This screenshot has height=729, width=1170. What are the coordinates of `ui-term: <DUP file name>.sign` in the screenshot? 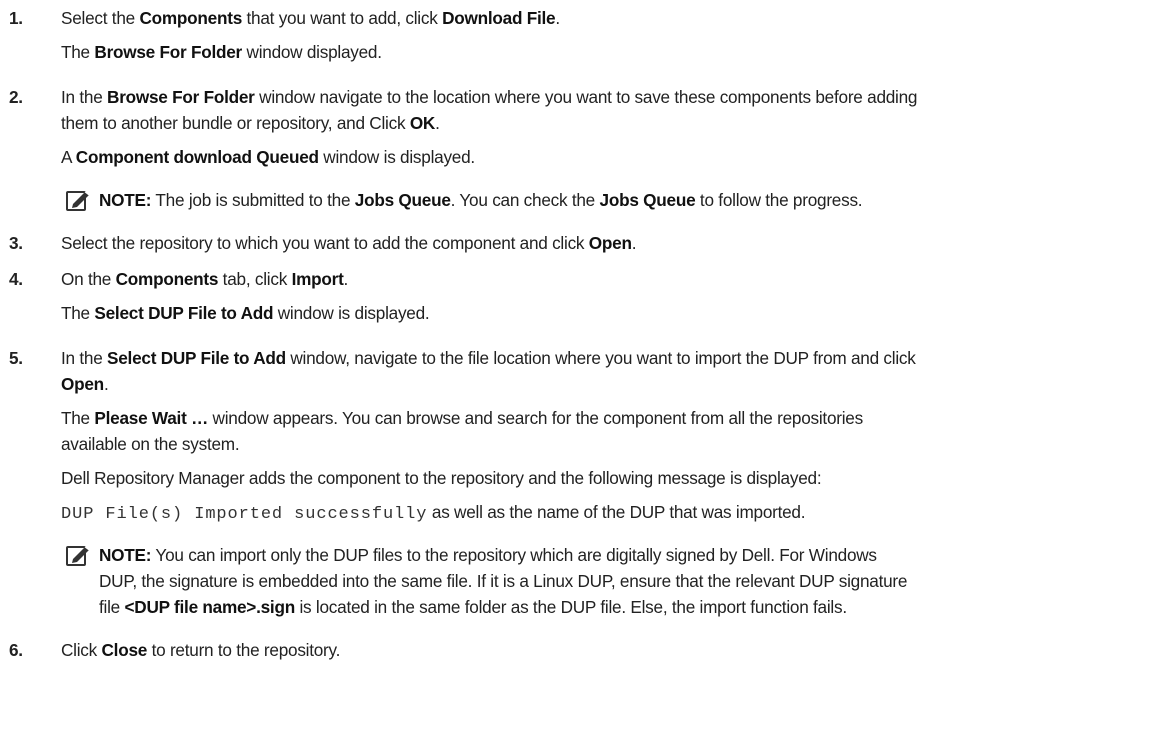 It's located at (210, 607).